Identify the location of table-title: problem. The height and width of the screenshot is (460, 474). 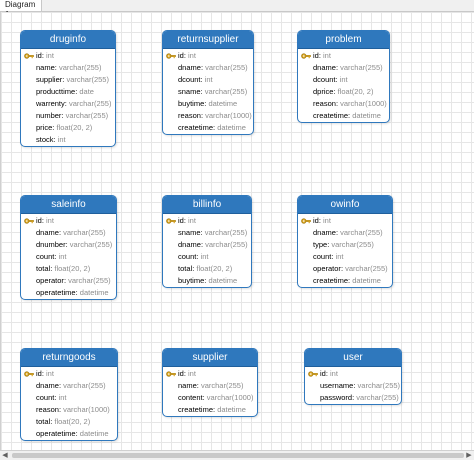
(343, 40).